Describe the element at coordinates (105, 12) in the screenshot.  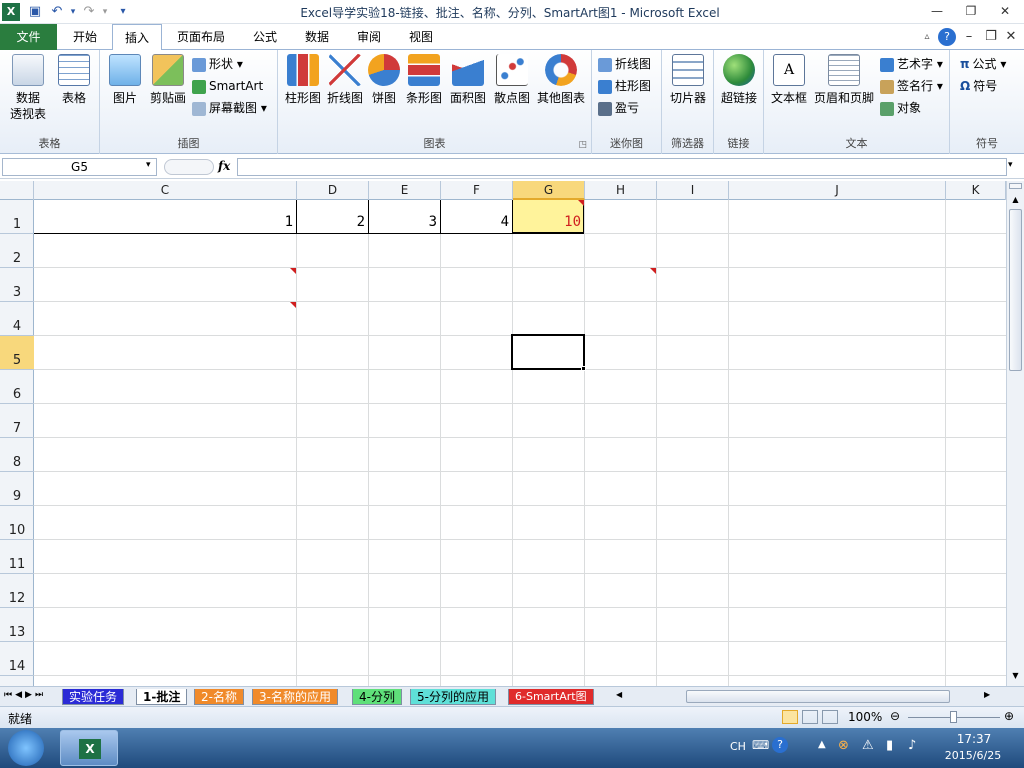
I see `redo-dropdown-icon: ▾` at that location.